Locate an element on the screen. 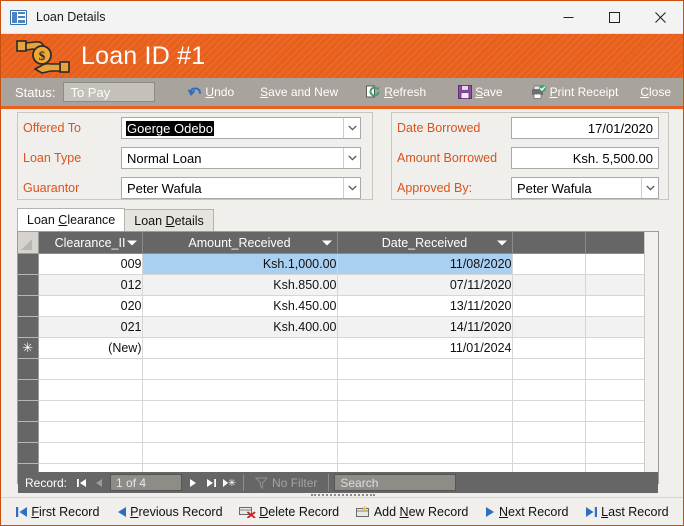 This screenshot has width=684, height=526. tab-loan-clearance: Loan Clearance is located at coordinates (71, 220).